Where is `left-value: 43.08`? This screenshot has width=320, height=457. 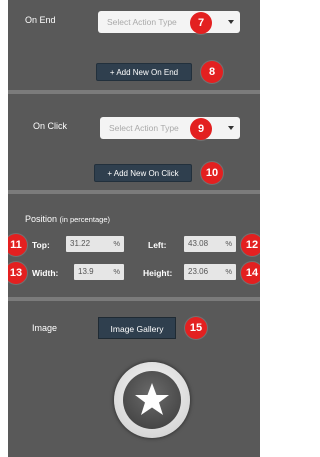
left-value: 43.08 is located at coordinates (198, 243).